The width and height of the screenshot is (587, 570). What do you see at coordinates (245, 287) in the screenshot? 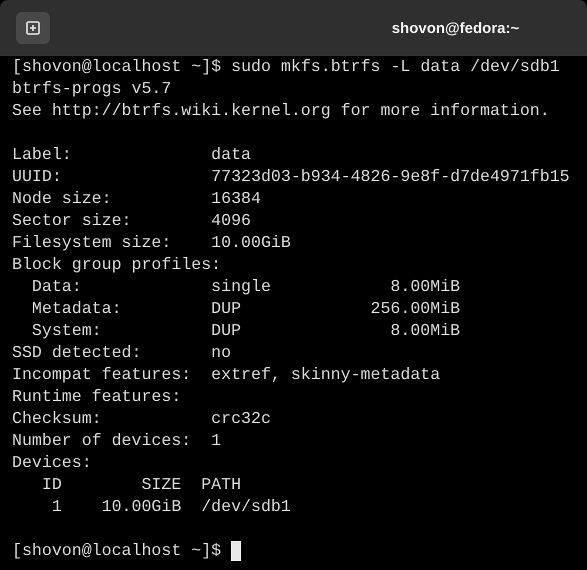
I see `output-line: Data: single 8.00MiB` at bounding box center [245, 287].